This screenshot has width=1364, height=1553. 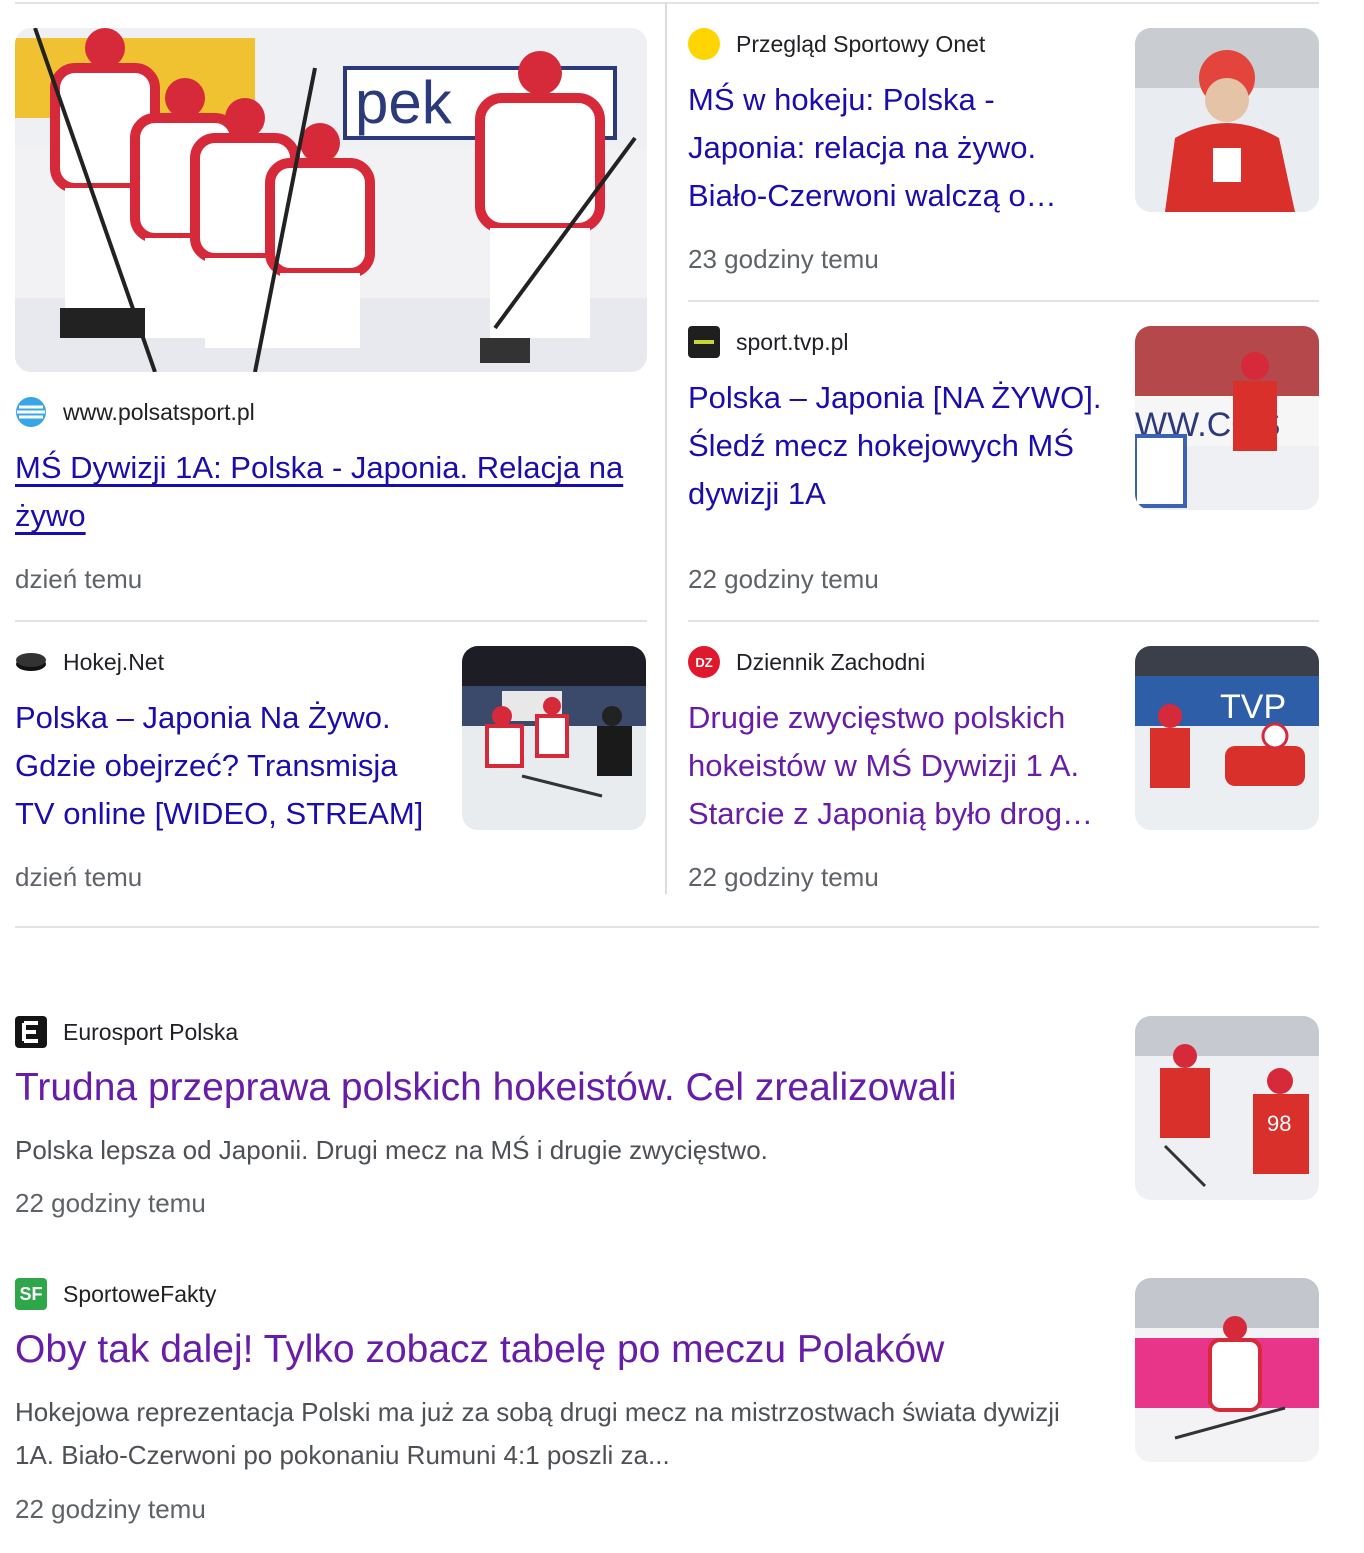 I want to click on sf-thumbnail, so click(x=1227, y=1370).